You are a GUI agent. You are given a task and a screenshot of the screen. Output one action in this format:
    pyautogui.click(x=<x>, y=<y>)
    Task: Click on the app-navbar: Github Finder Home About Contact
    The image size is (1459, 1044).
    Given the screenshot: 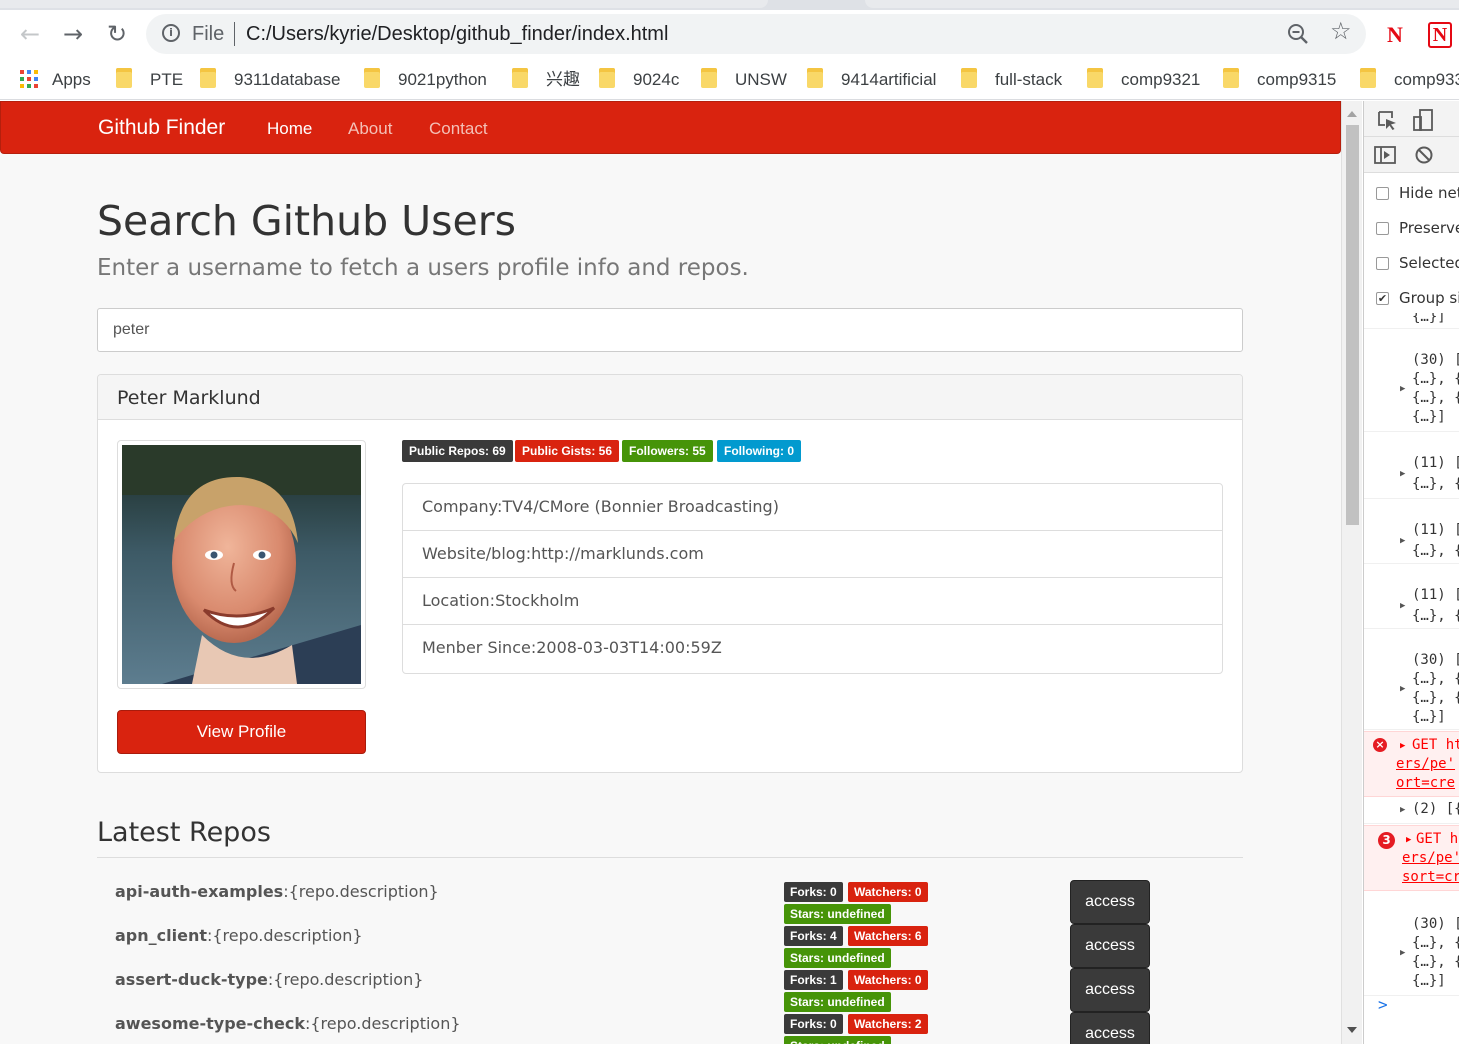 What is the action you would take?
    pyautogui.click(x=670, y=127)
    